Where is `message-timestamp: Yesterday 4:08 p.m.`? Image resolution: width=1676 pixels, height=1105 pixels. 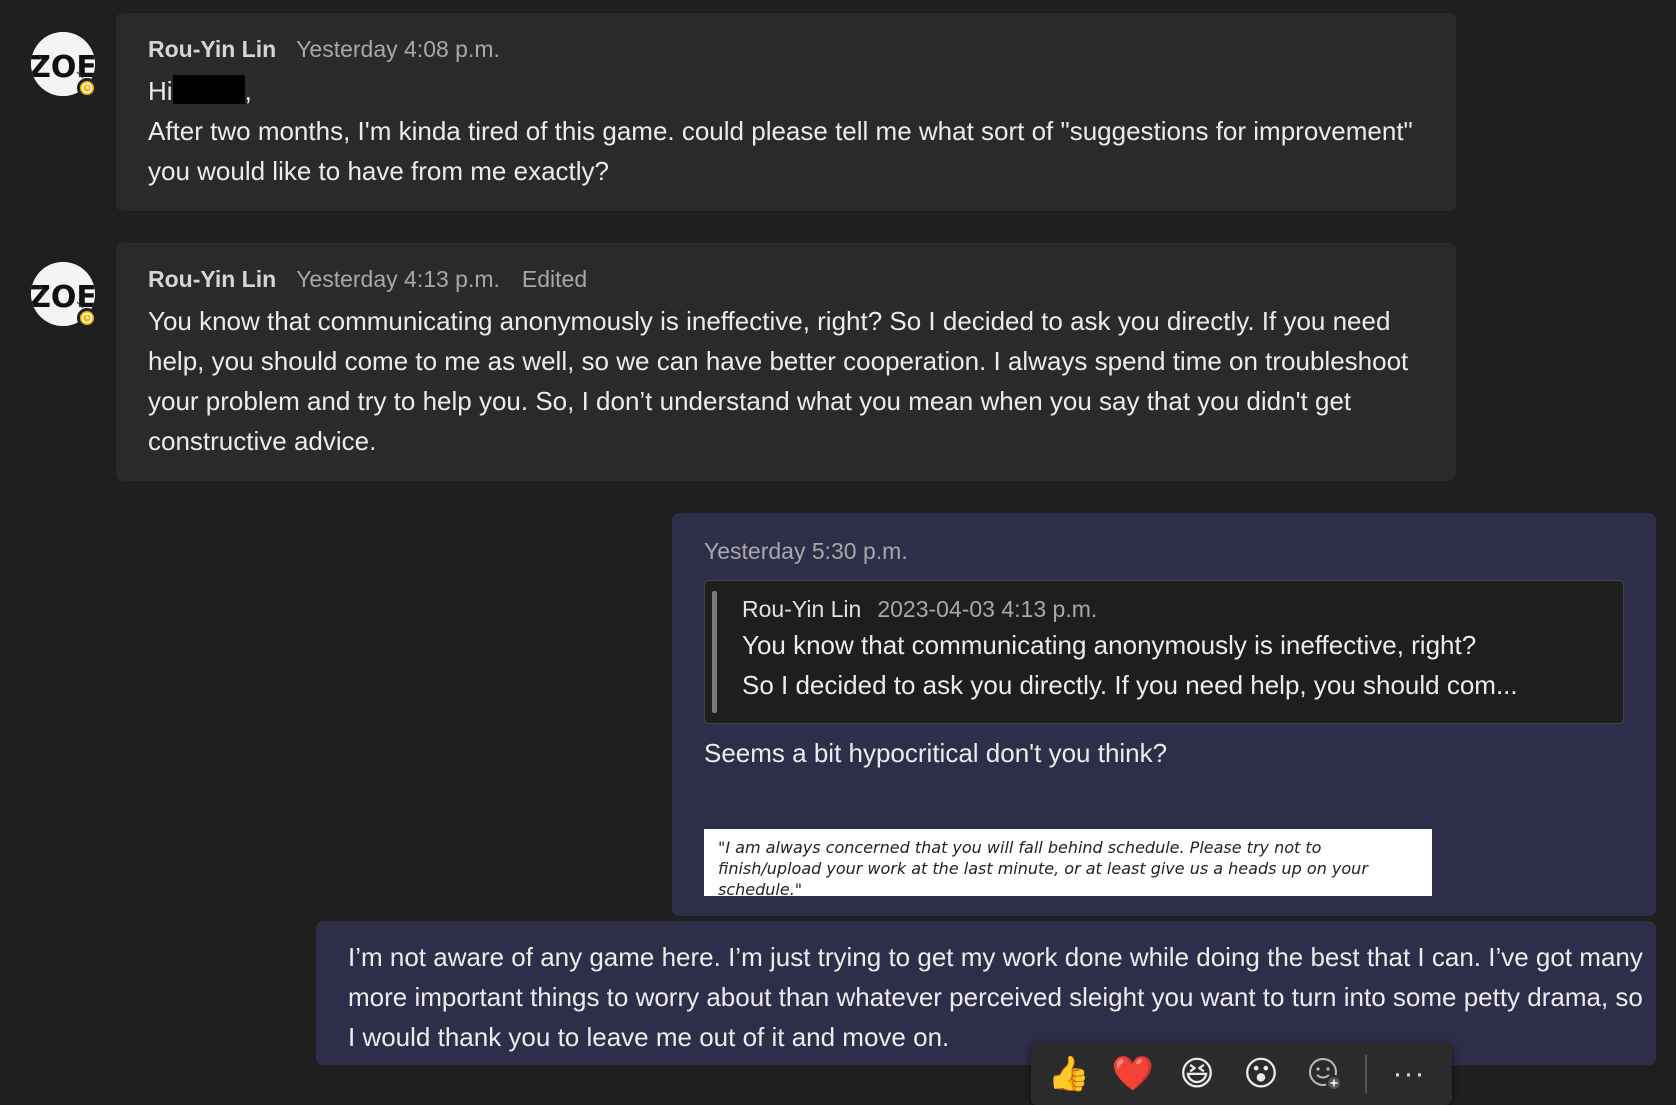 message-timestamp: Yesterday 4:08 p.m. is located at coordinates (398, 49).